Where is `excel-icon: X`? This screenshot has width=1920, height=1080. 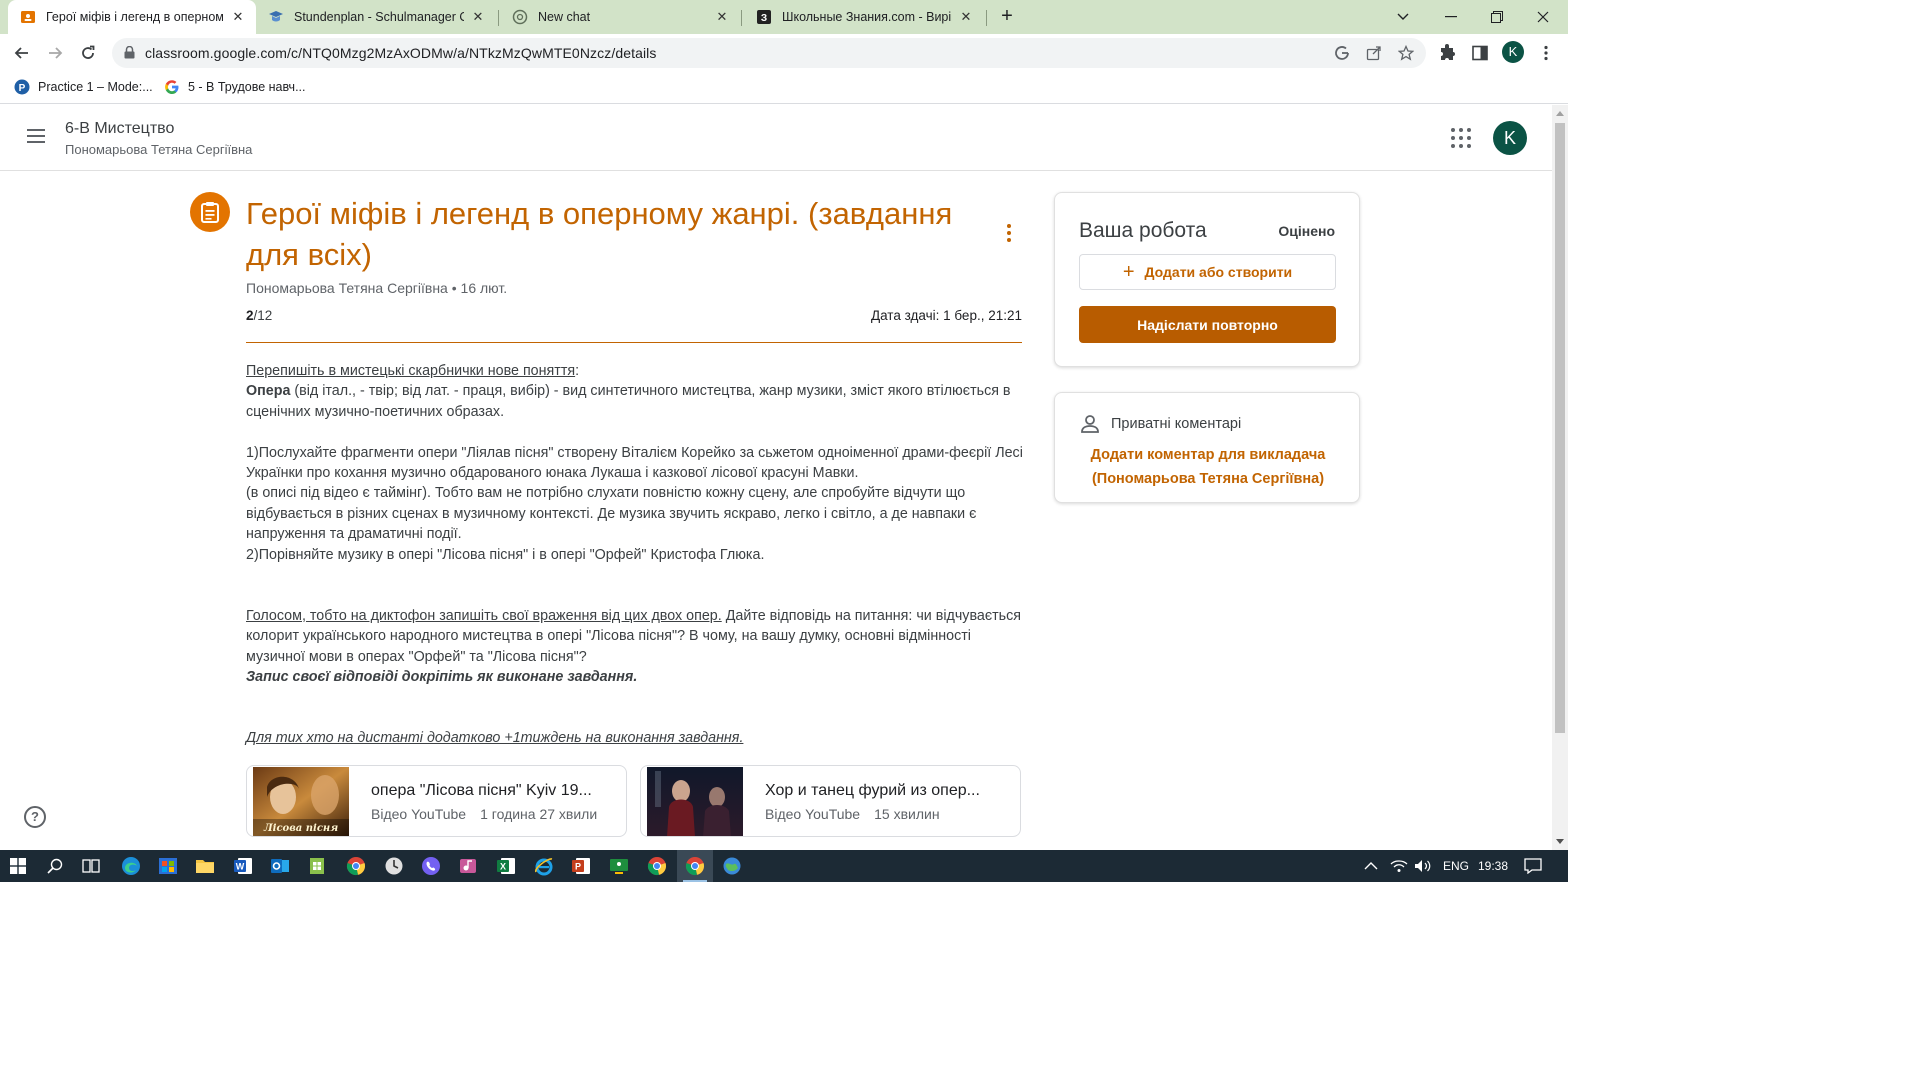 excel-icon: X is located at coordinates (506, 866).